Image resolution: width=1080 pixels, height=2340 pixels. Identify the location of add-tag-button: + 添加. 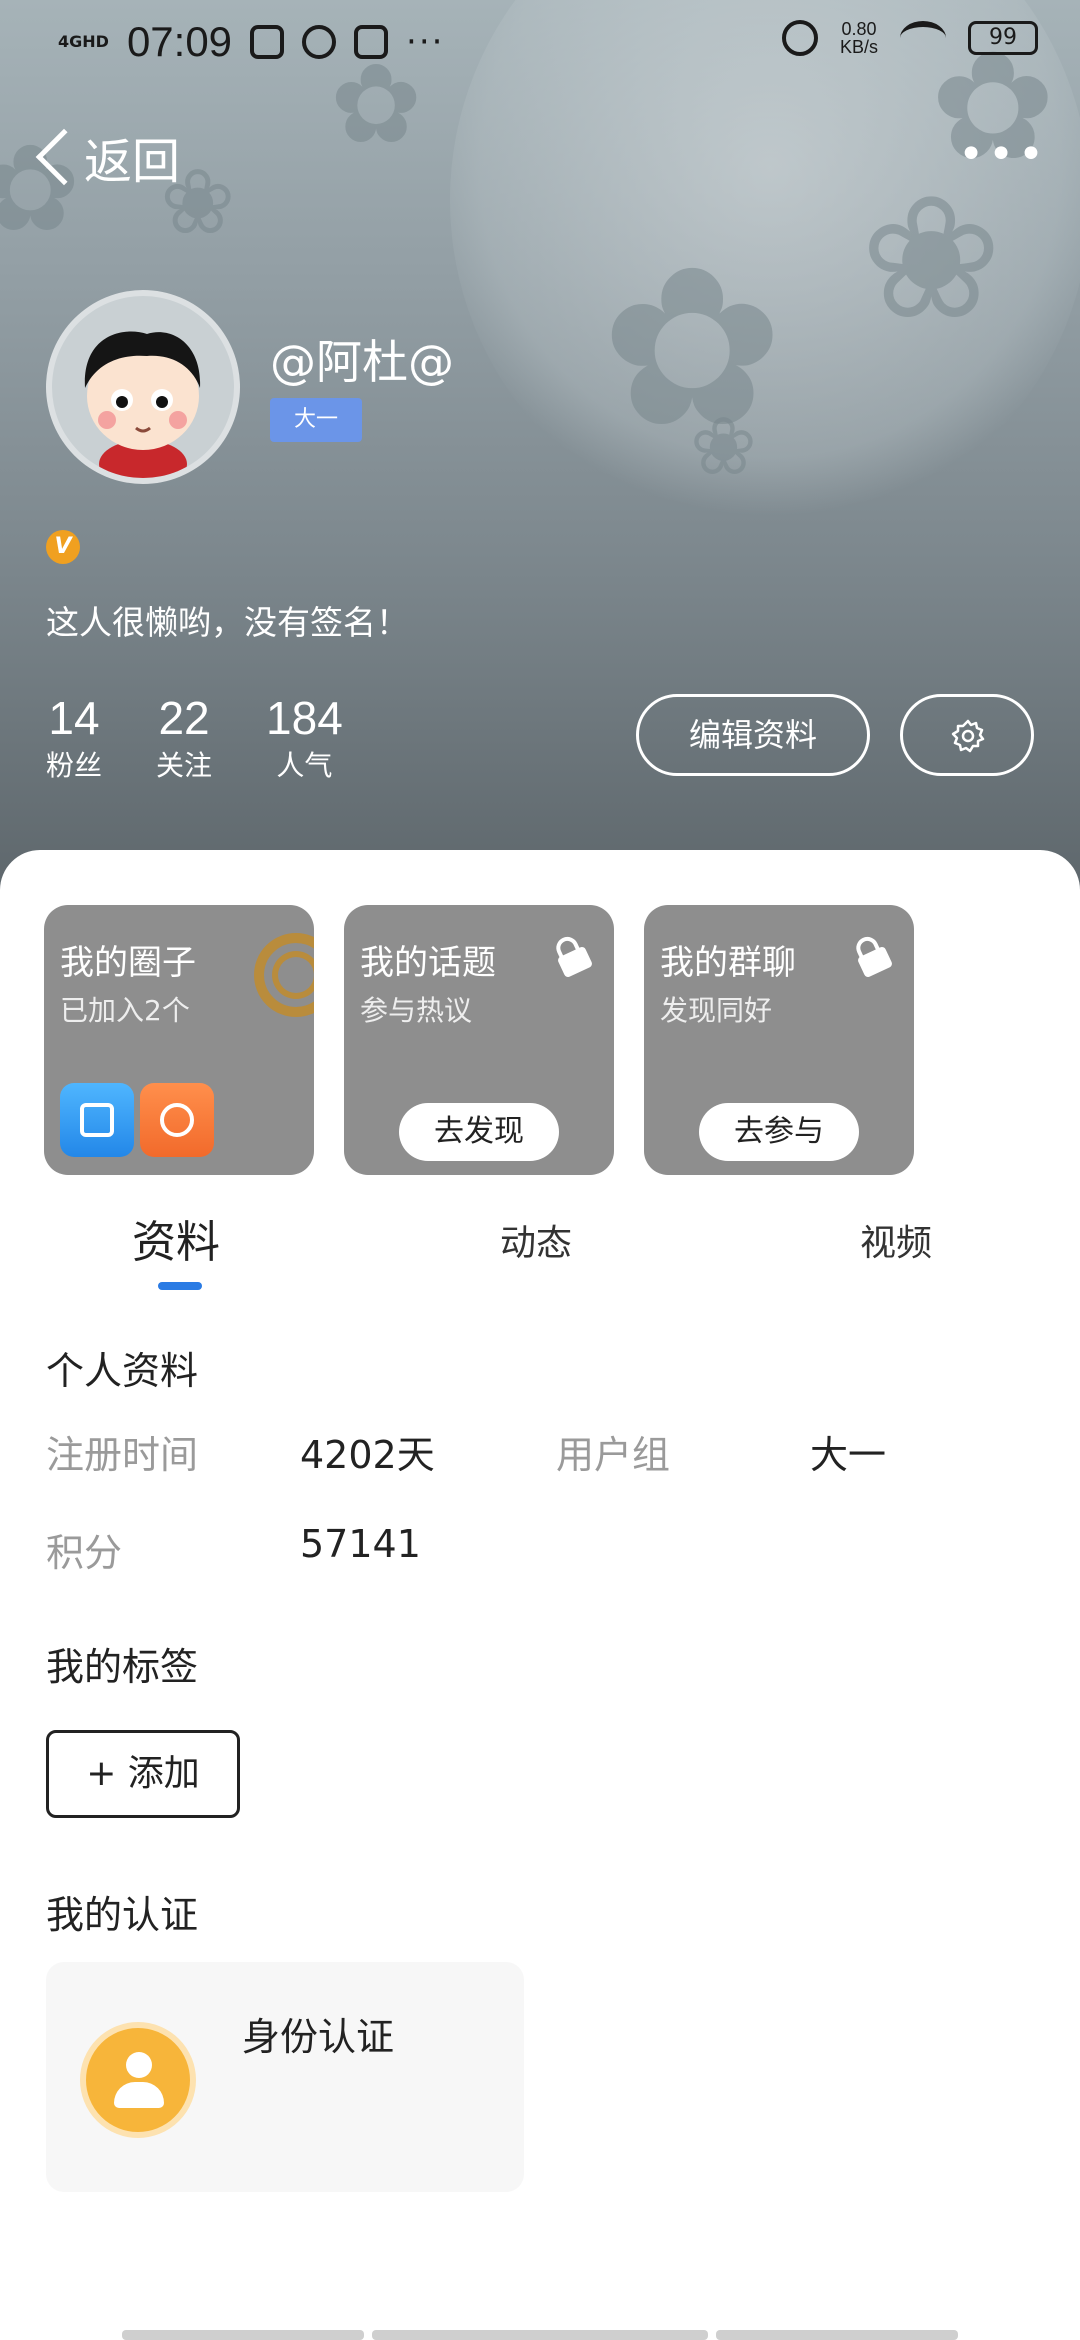
(143, 1774).